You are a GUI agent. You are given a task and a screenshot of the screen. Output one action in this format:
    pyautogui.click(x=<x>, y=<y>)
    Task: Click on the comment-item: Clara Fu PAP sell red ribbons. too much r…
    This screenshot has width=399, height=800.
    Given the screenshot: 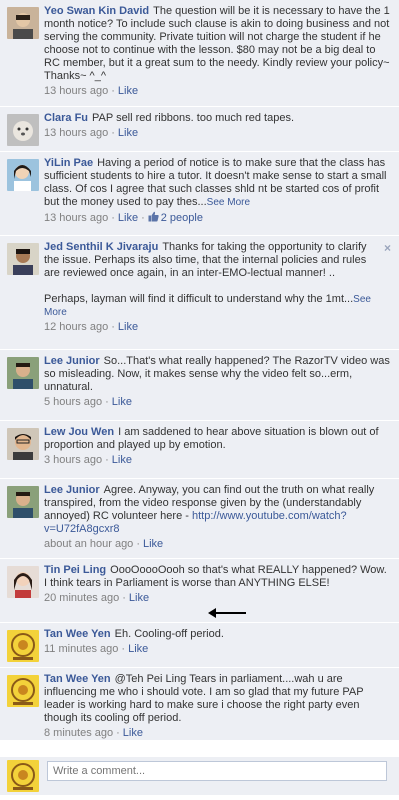 What is the action you would take?
    pyautogui.click(x=199, y=129)
    